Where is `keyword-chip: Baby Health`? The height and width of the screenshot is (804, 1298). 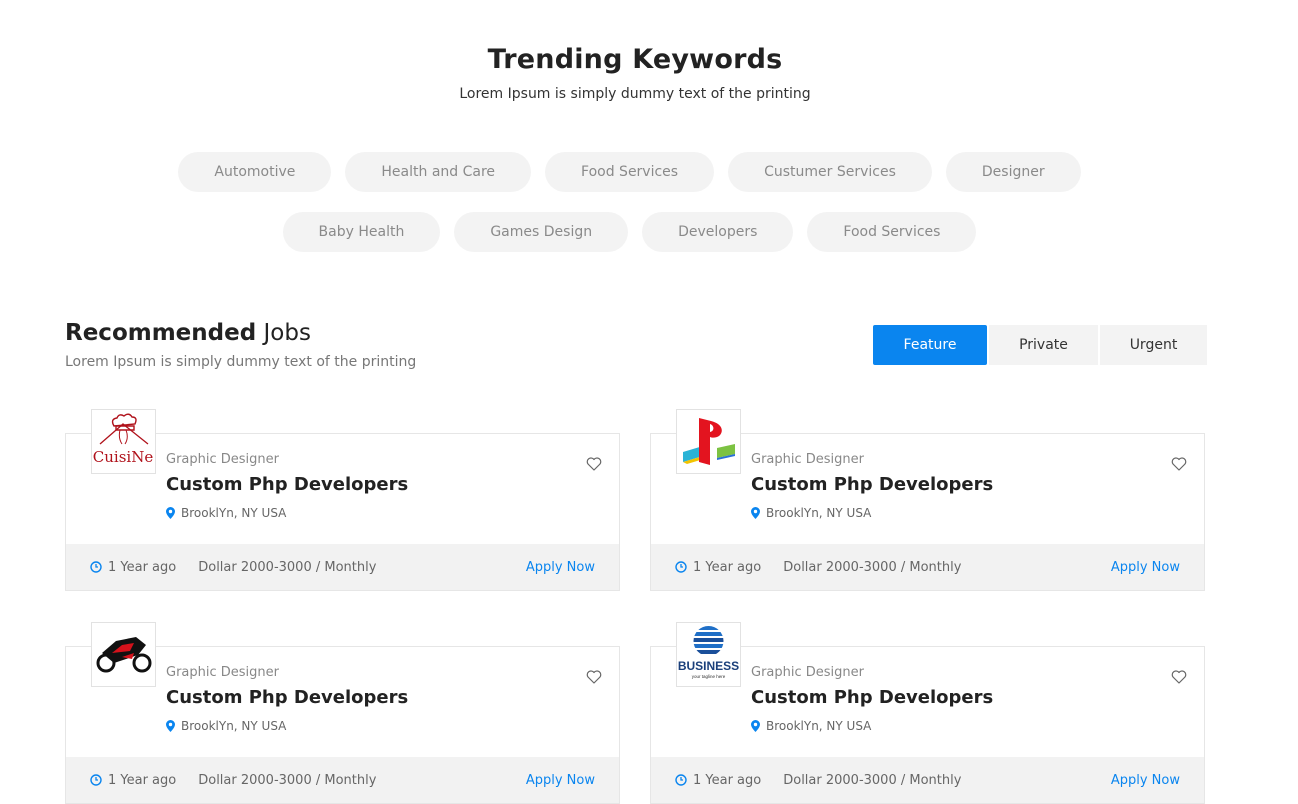 keyword-chip: Baby Health is located at coordinates (361, 232).